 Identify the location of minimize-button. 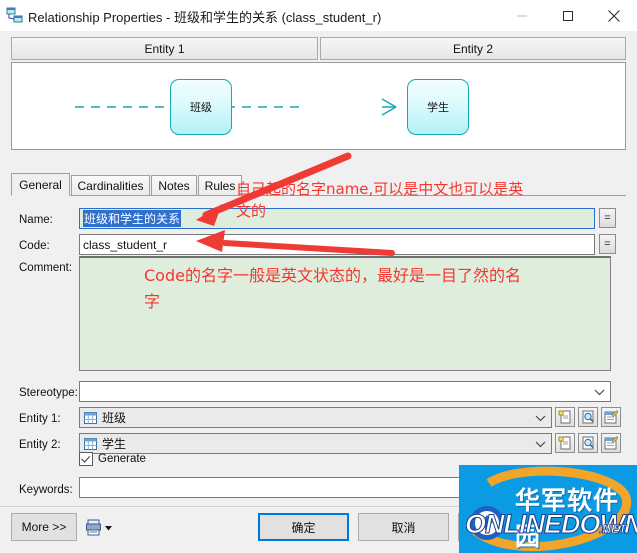
(522, 15).